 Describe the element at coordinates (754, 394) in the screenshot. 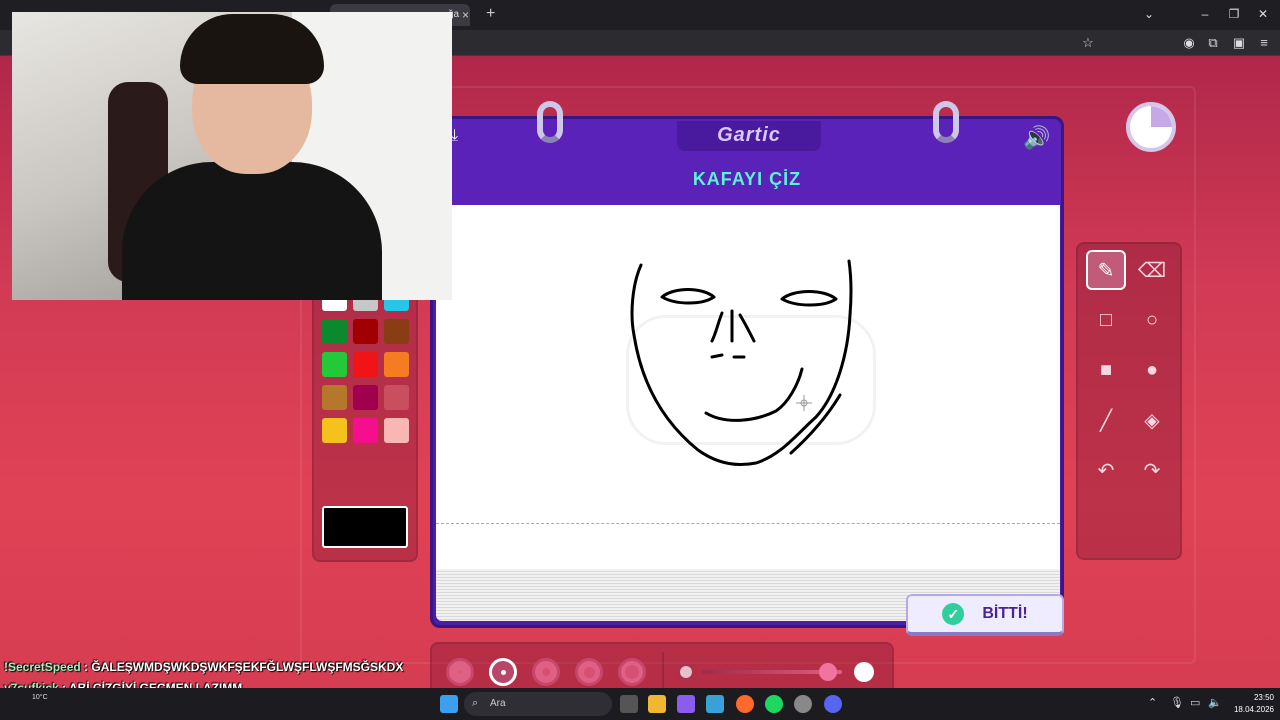

I see `mouth` at that location.